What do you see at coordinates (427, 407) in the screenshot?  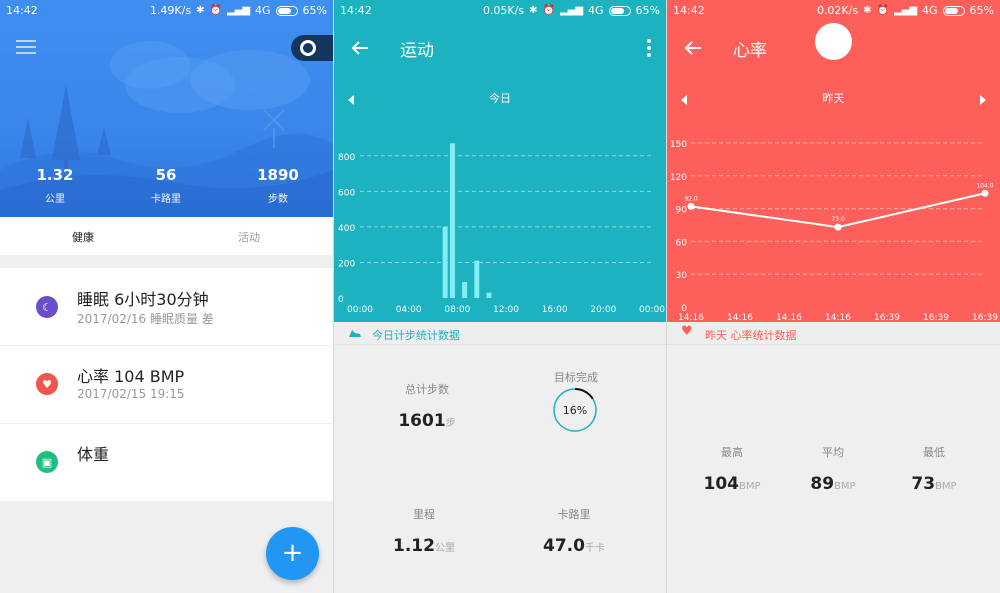 I see `total-steps-stat: 总计步数 1601步` at bounding box center [427, 407].